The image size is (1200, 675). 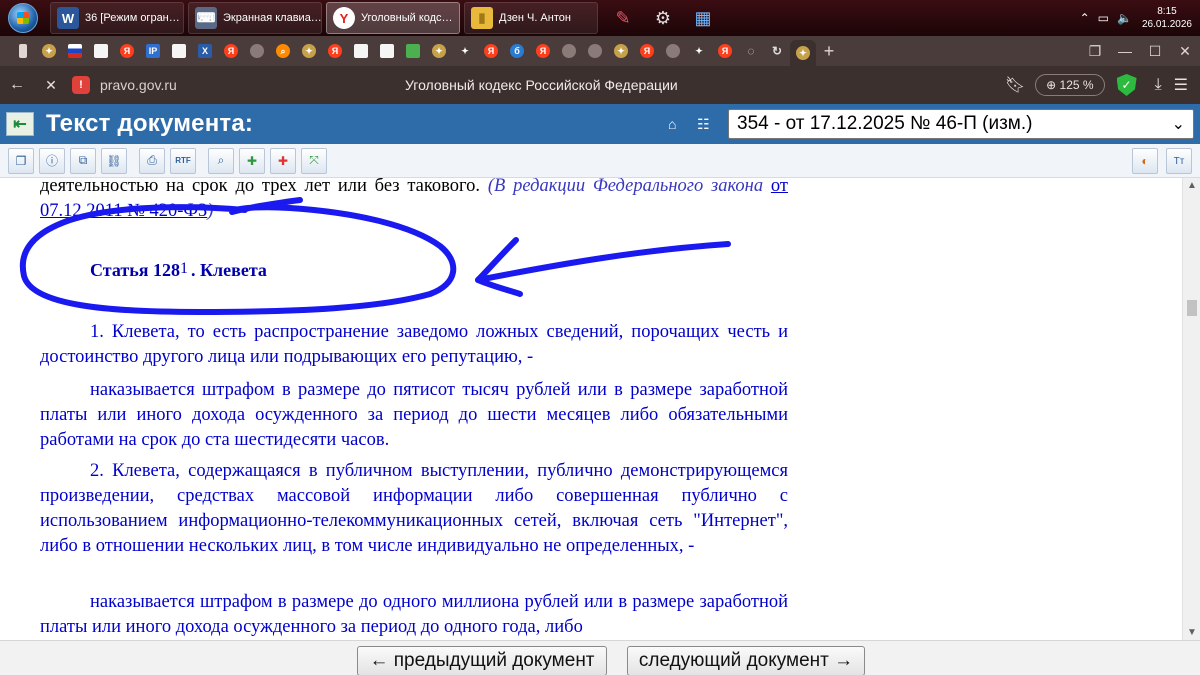 What do you see at coordinates (1085, 18) in the screenshot?
I see `tray-chevron-icon: ⌃` at bounding box center [1085, 18].